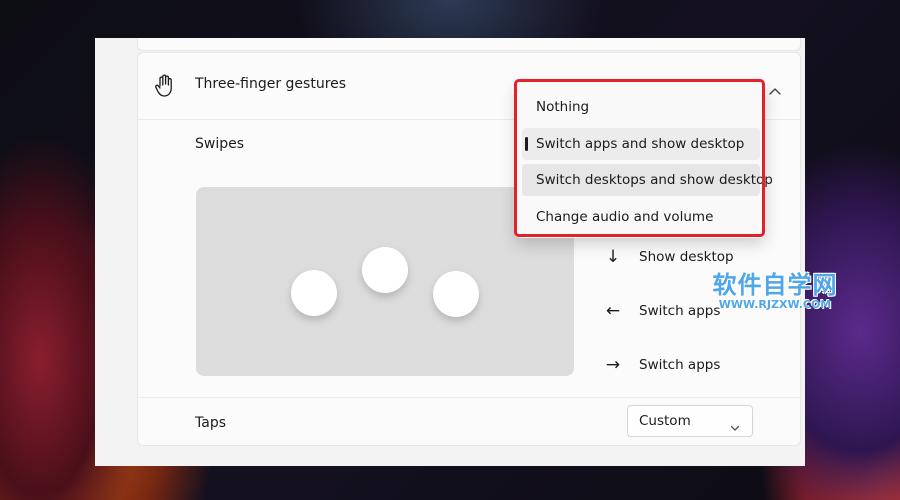 Image resolution: width=900 pixels, height=500 pixels. What do you see at coordinates (775, 285) in the screenshot?
I see `watermark-text: 软件自学网` at bounding box center [775, 285].